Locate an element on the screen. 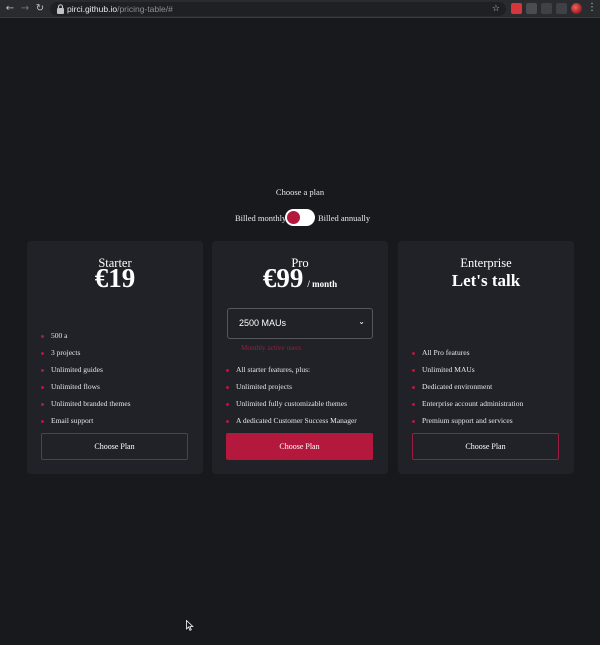  lock-icon is located at coordinates (60, 9).